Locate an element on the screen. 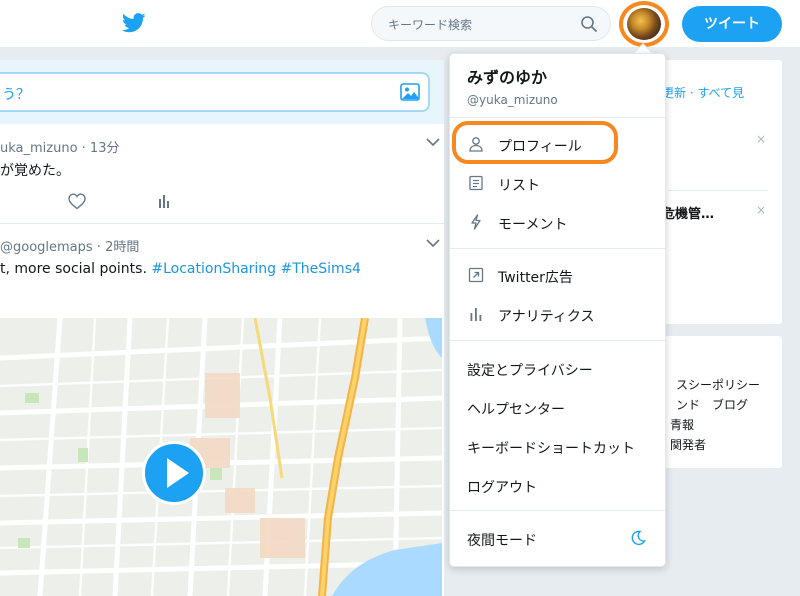  menu-item-twitter-ads: Twitter広告 is located at coordinates (557, 275).